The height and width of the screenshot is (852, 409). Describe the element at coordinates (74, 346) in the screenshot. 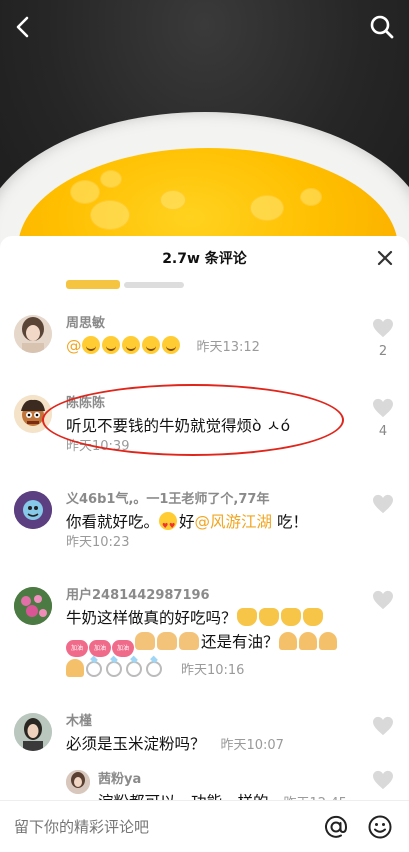

I see `comment-mention: @` at that location.